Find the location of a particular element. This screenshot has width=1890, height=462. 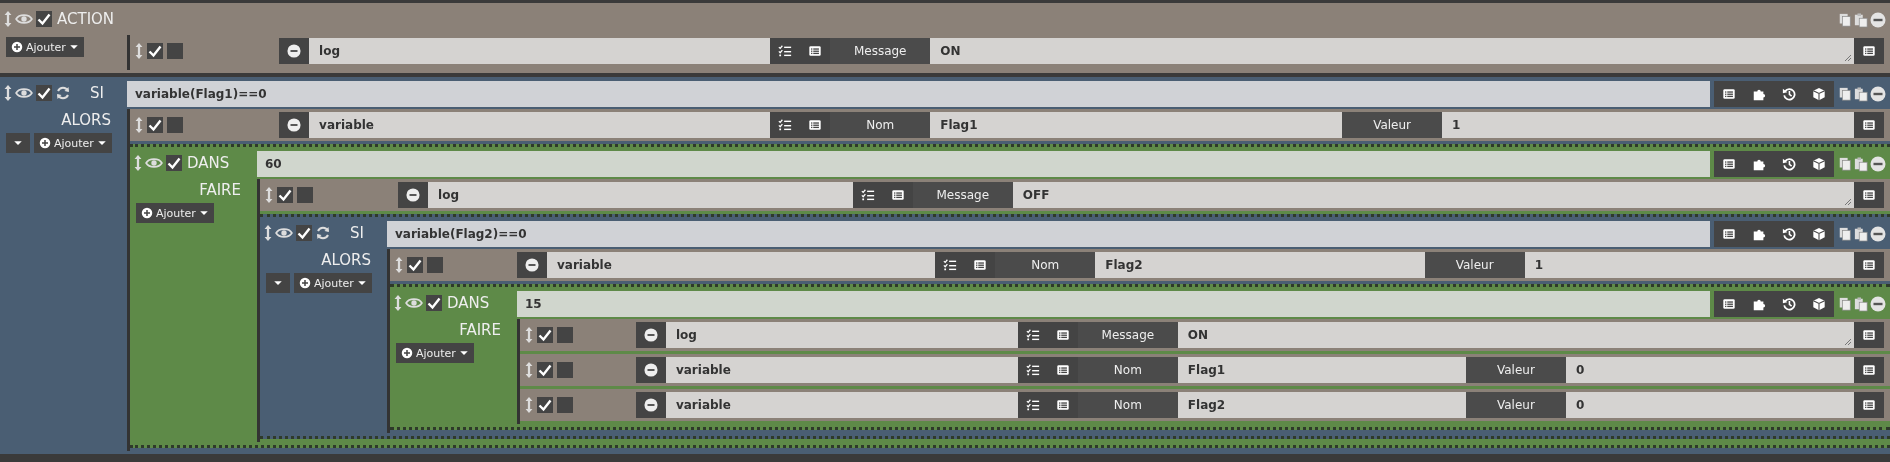

paste-icon is located at coordinates (1861, 93).